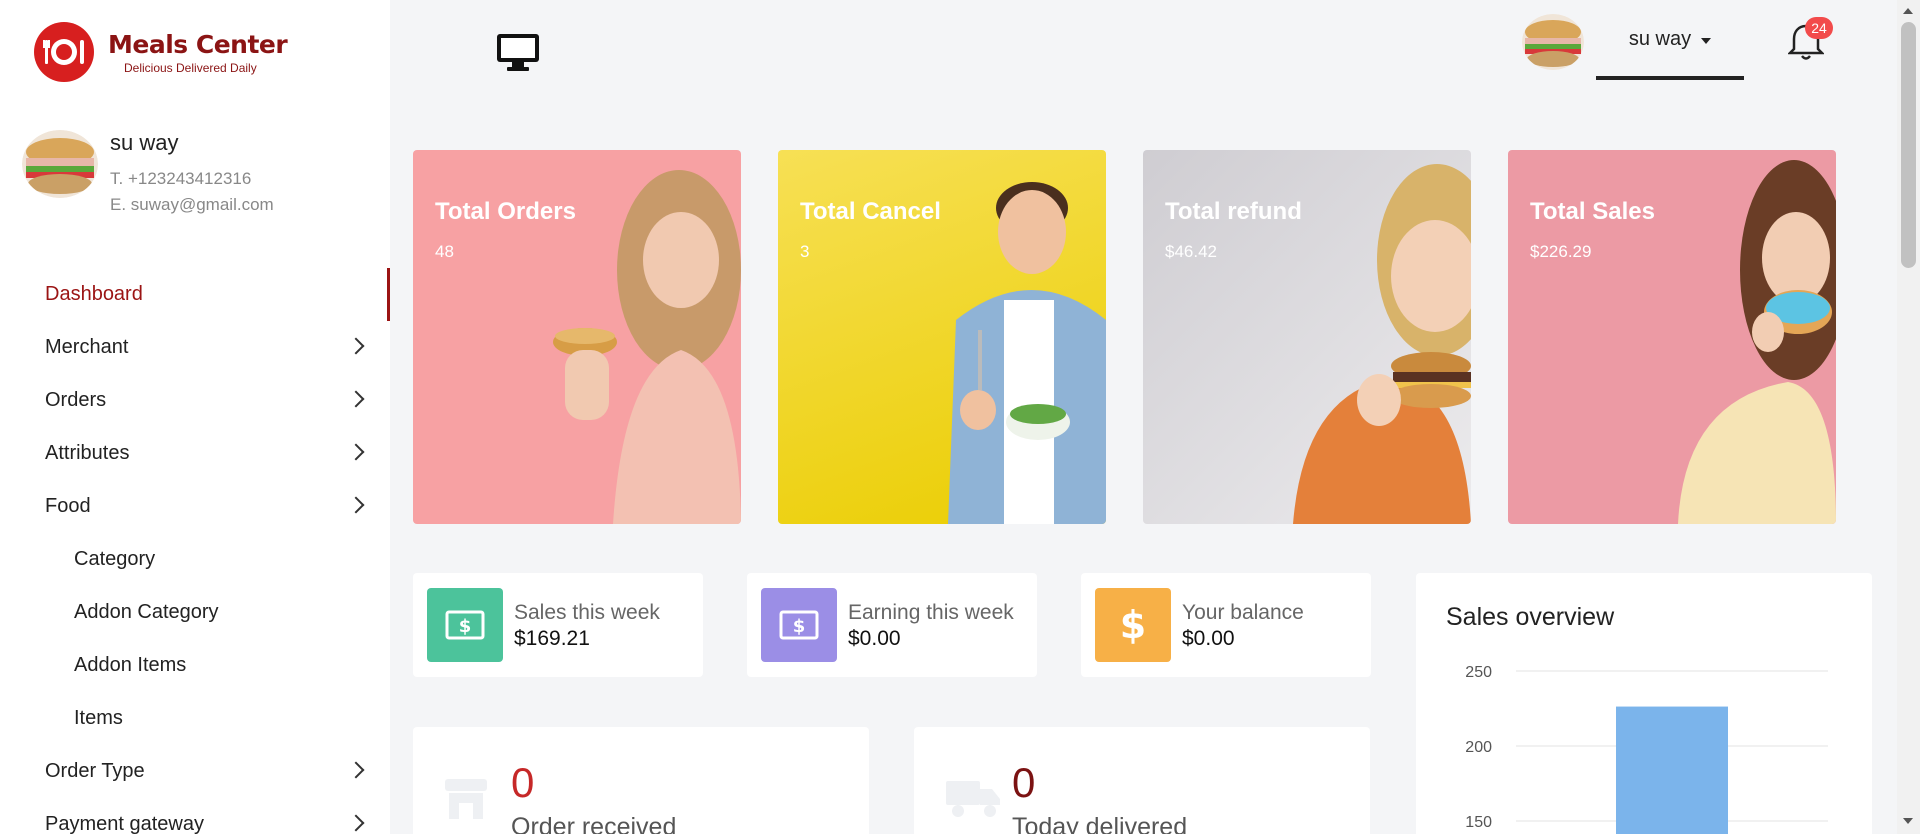 The width and height of the screenshot is (1920, 834). Describe the element at coordinates (505, 211) in the screenshot. I see `hero-title: Total Orders` at that location.